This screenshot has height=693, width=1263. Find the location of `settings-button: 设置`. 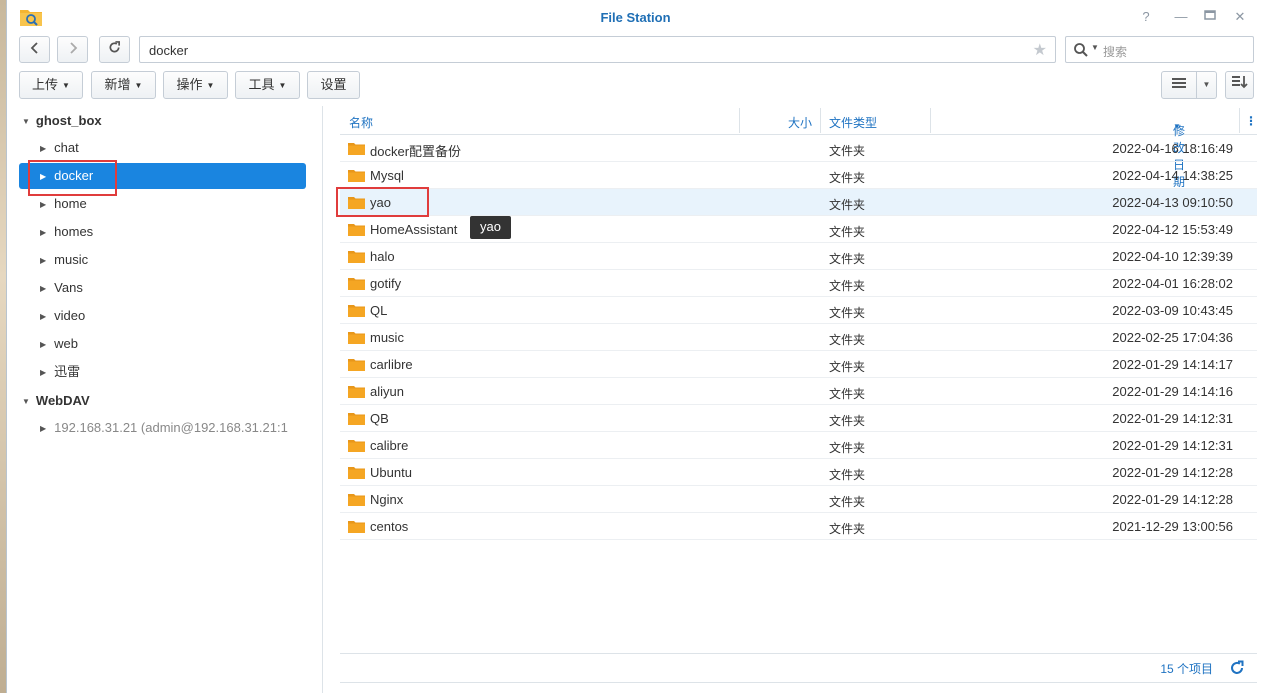

settings-button: 设置 is located at coordinates (333, 85).